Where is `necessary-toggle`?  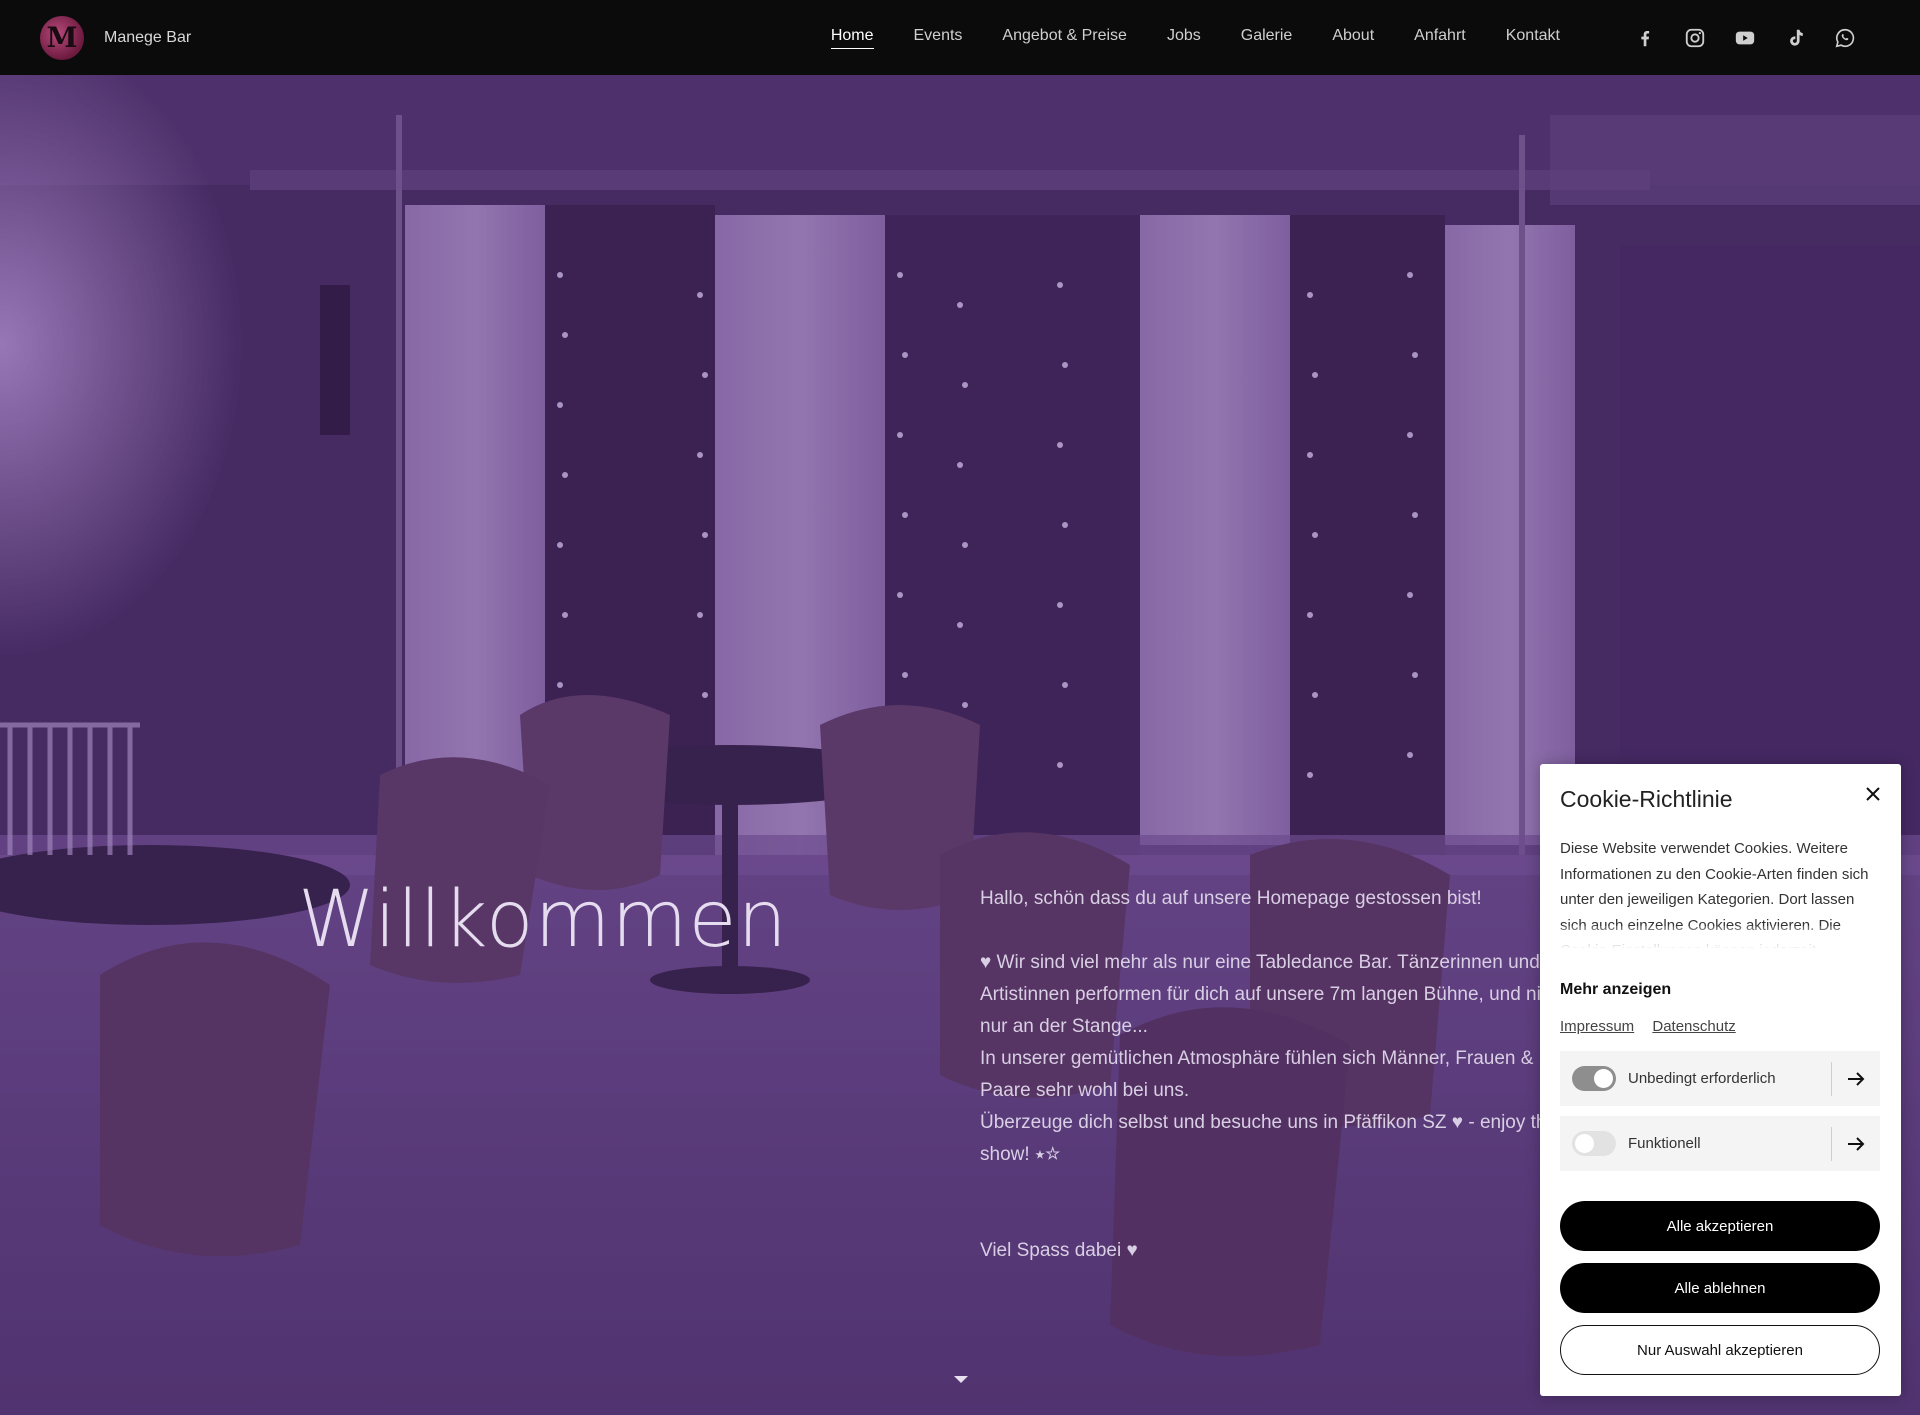 necessary-toggle is located at coordinates (1594, 1078).